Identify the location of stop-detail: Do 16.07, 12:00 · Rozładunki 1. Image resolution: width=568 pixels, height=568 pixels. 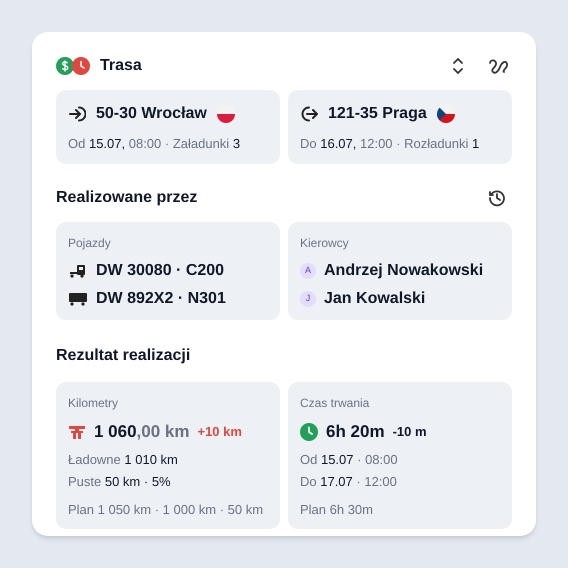
(390, 144).